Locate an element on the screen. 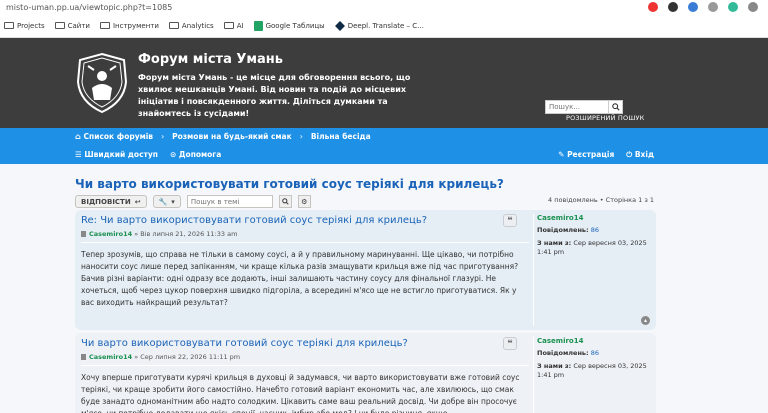  breadcrumb-forum: Вільна бесіда is located at coordinates (341, 136).